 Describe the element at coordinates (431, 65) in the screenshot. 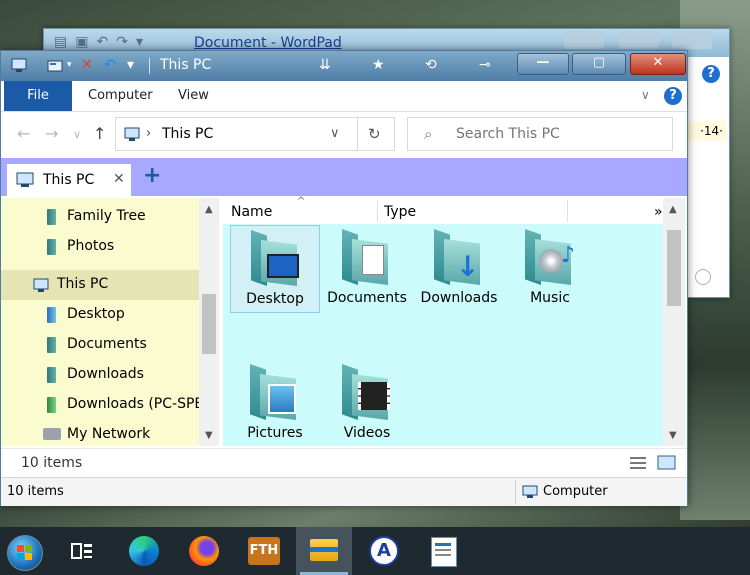

I see `refresh-window-icon: ⟲` at that location.